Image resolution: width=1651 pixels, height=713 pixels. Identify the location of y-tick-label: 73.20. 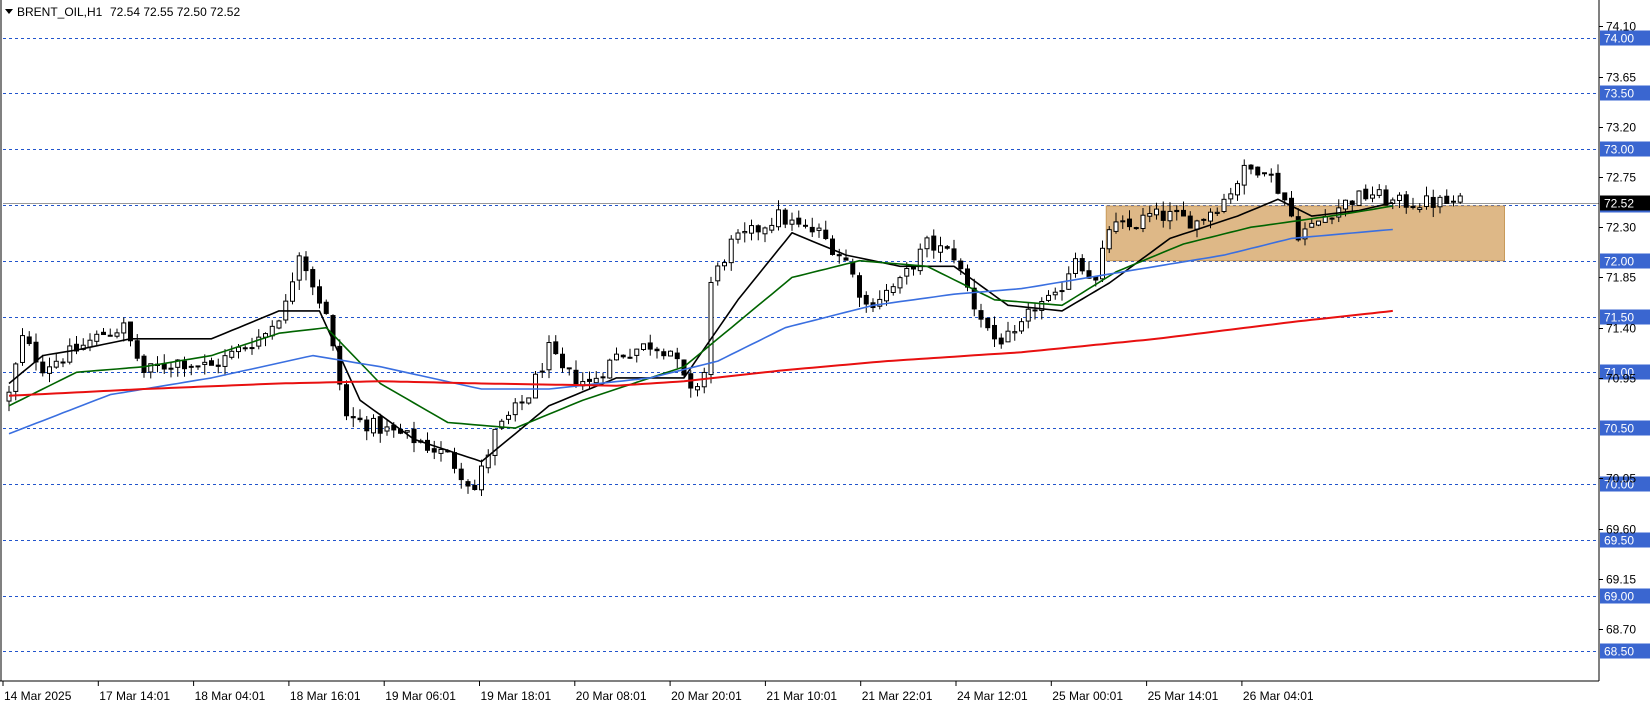
(1621, 128).